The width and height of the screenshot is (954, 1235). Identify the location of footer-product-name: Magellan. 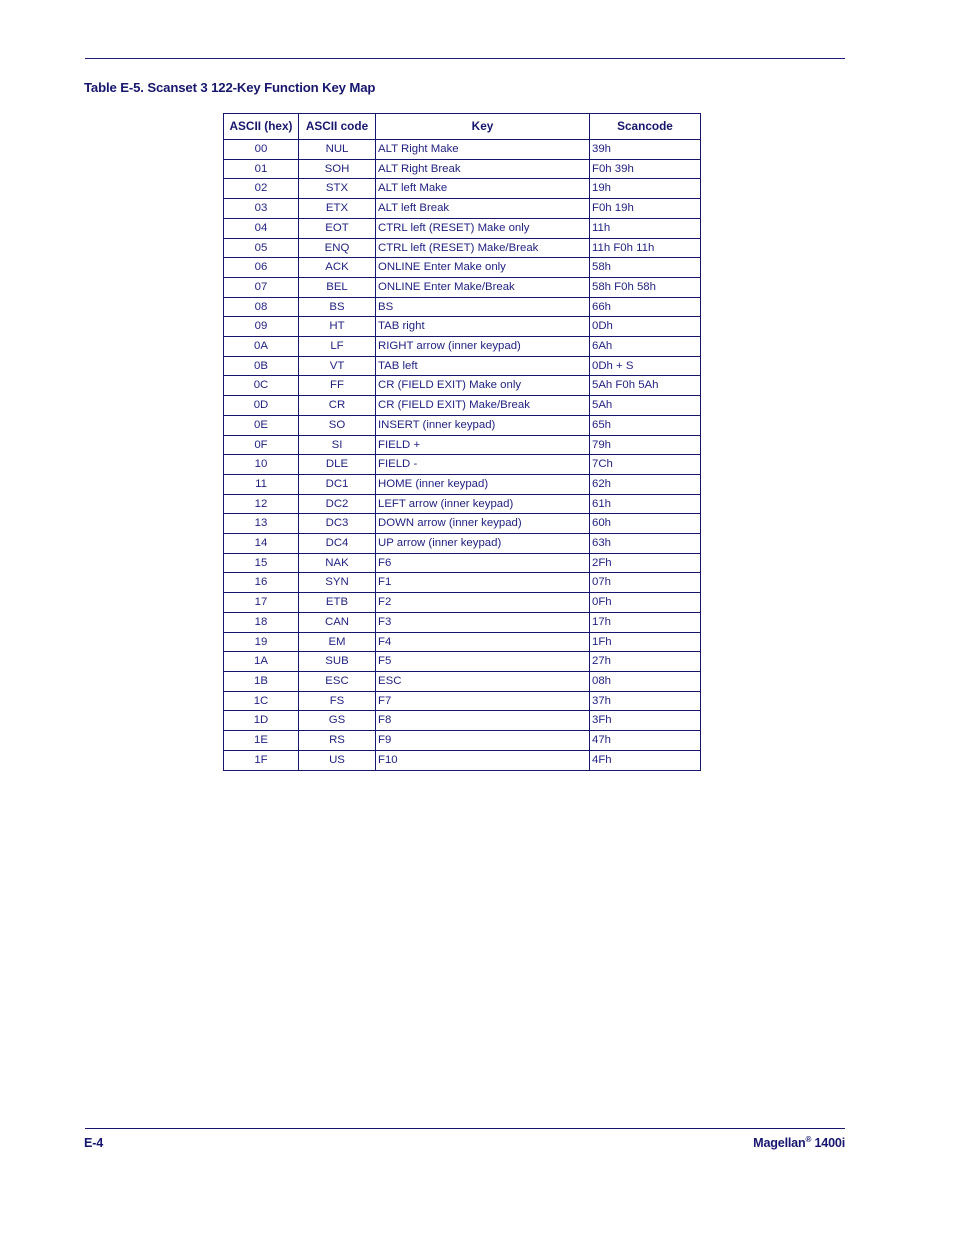
(779, 1143).